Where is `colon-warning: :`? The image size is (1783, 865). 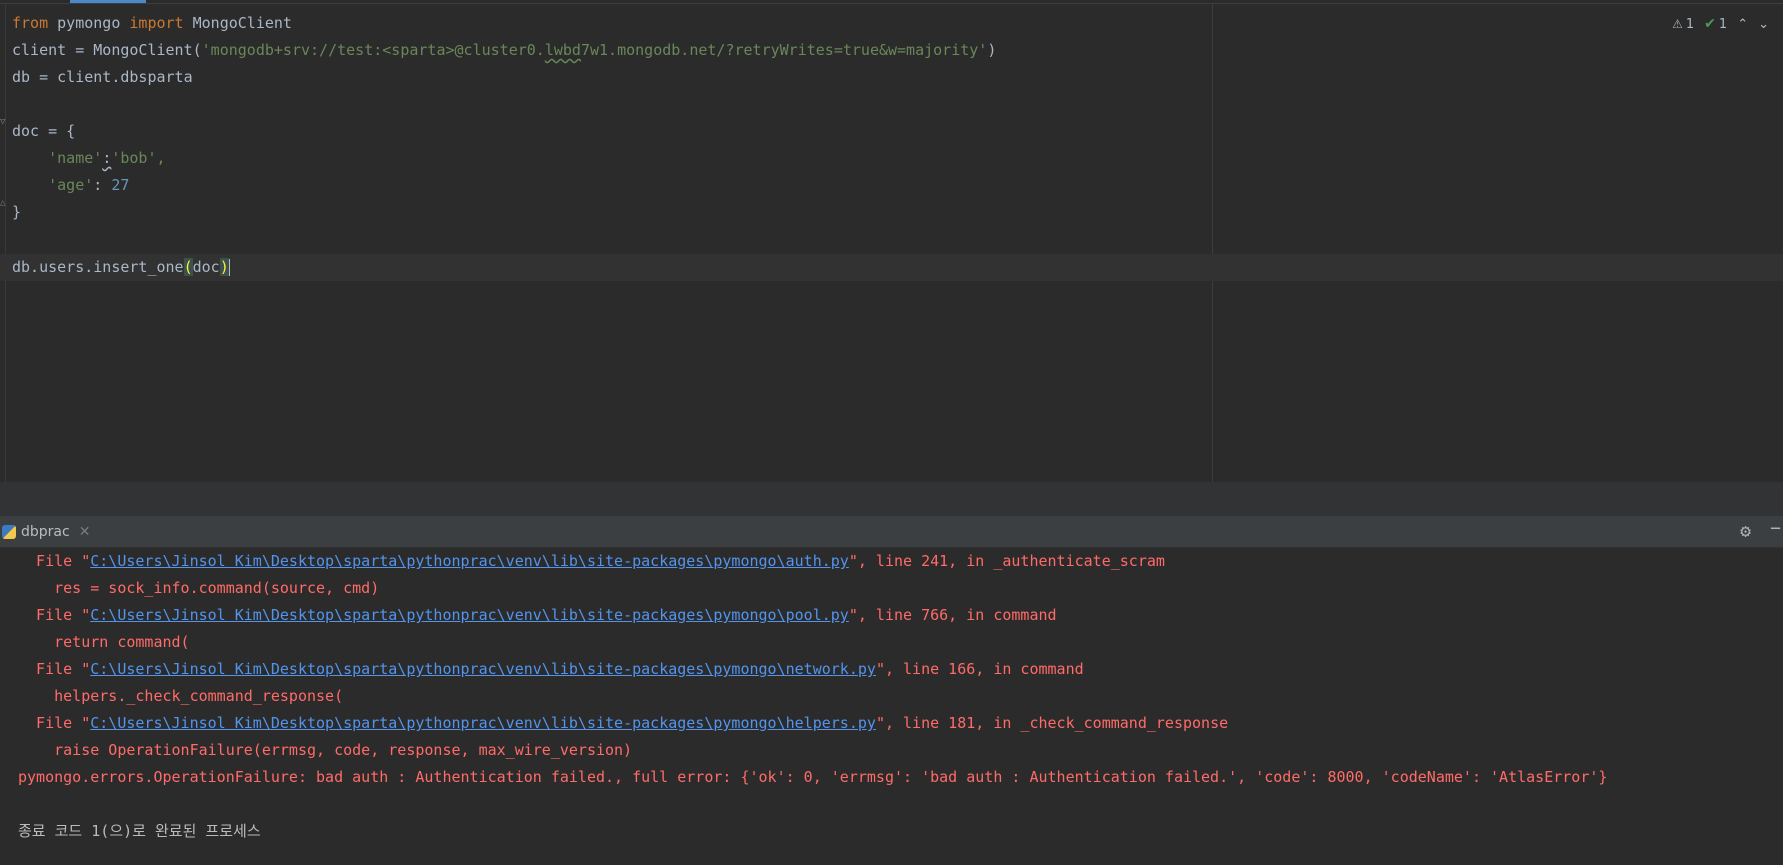
colon-warning: : is located at coordinates (107, 158).